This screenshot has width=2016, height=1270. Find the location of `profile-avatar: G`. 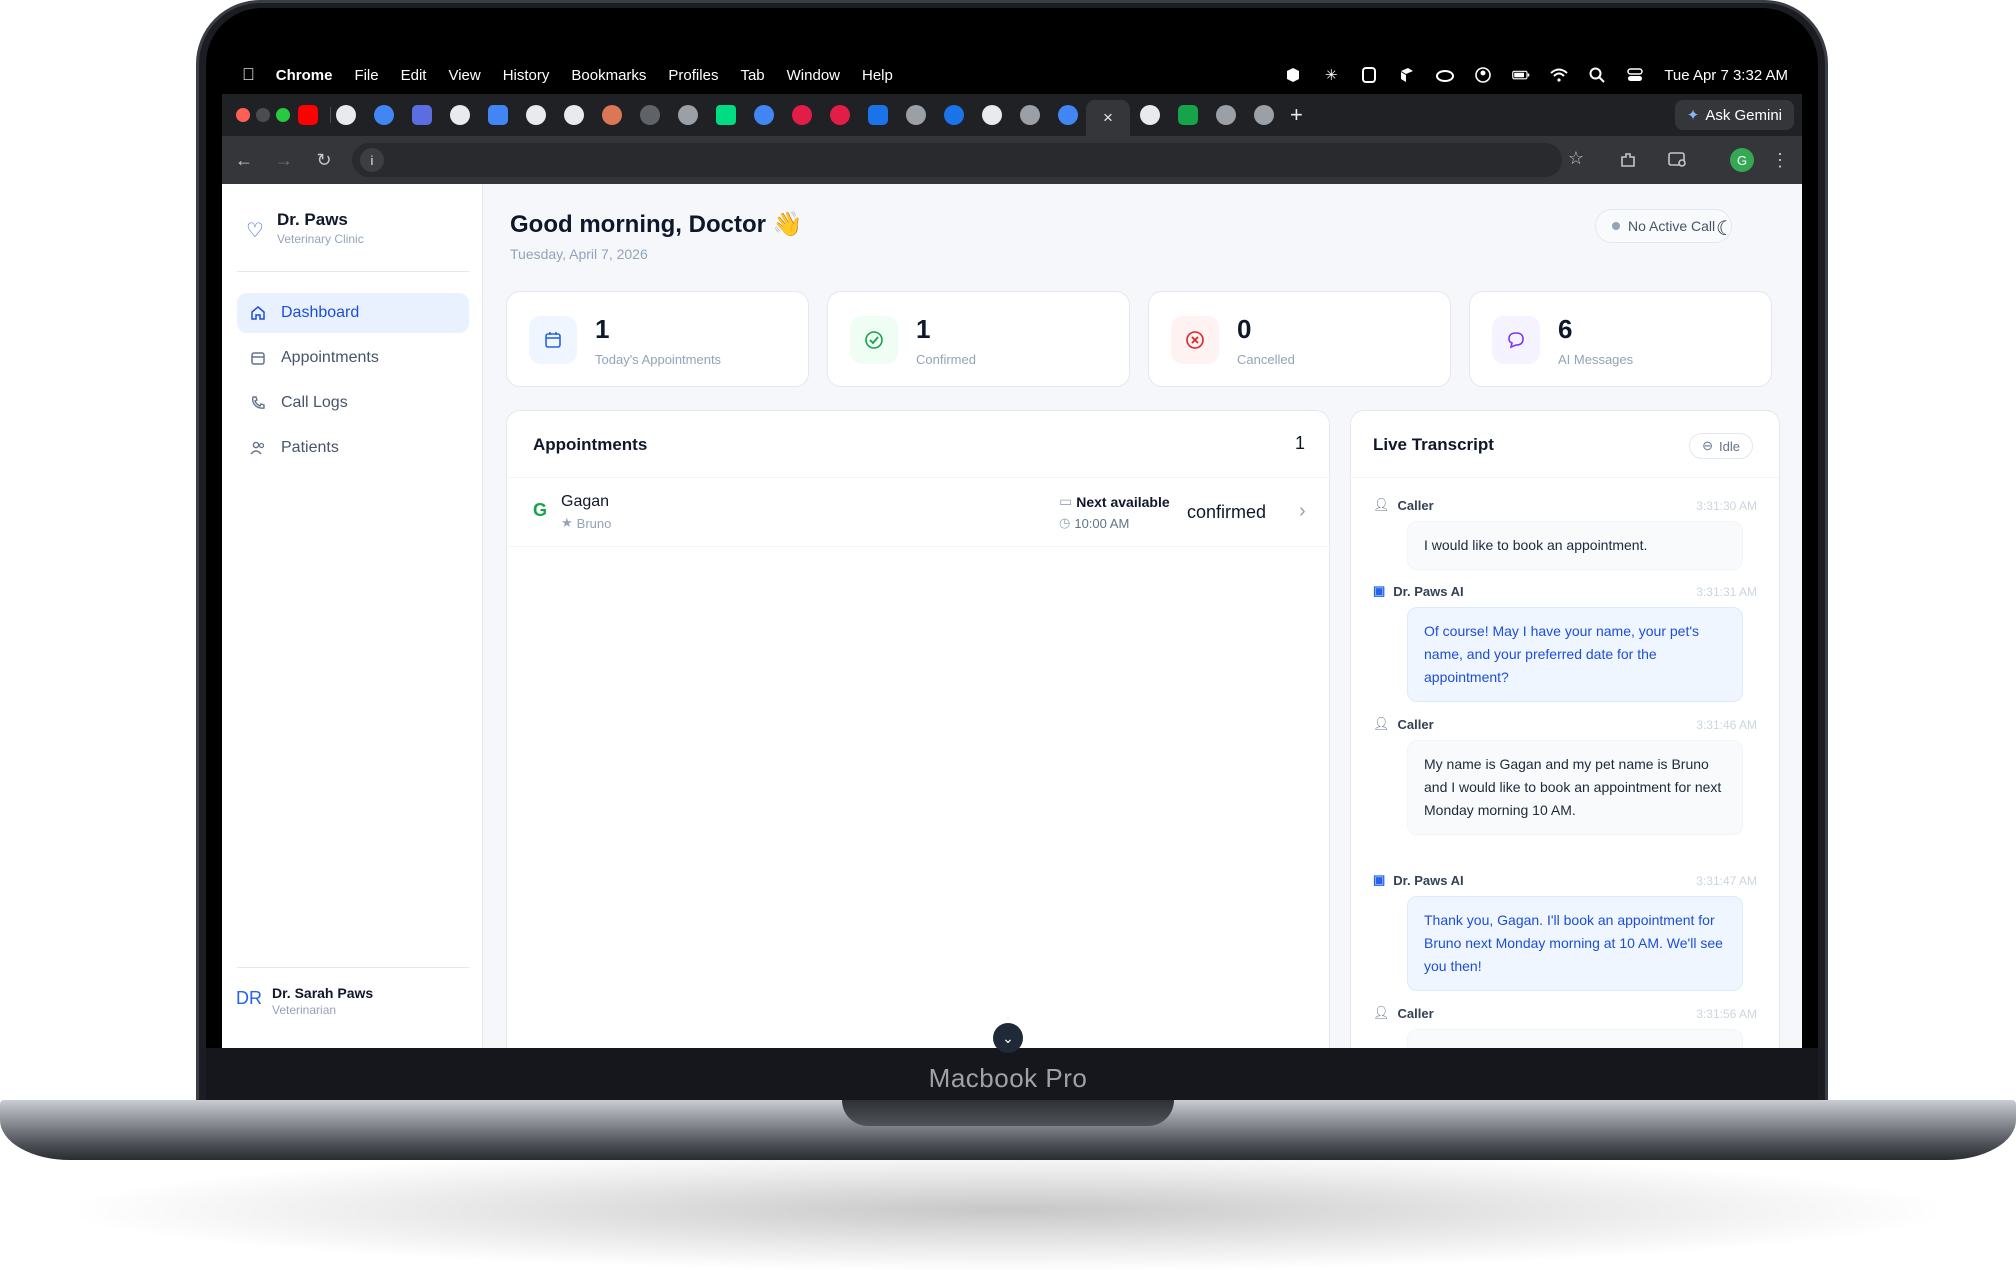

profile-avatar: G is located at coordinates (1742, 160).